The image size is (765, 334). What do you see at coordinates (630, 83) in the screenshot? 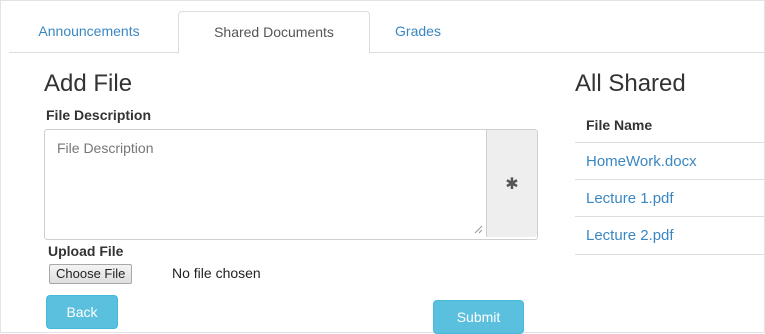
I see `all-shared-title: All Shared` at bounding box center [630, 83].